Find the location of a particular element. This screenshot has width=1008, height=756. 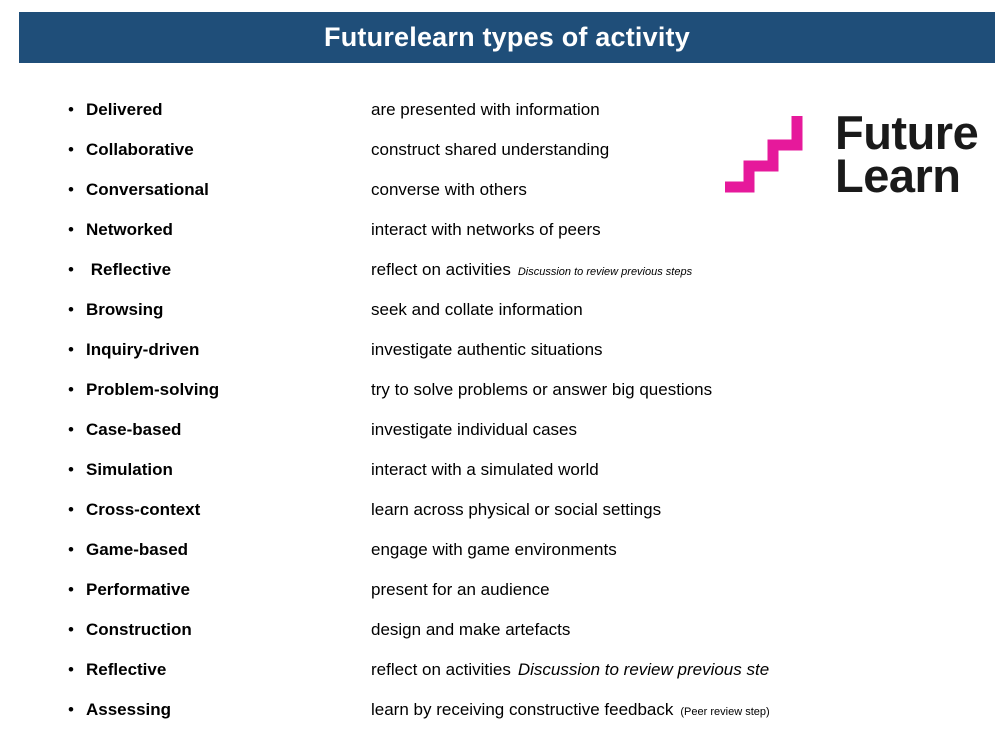

activity-description: construct shared understanding is located at coordinates (681, 150).